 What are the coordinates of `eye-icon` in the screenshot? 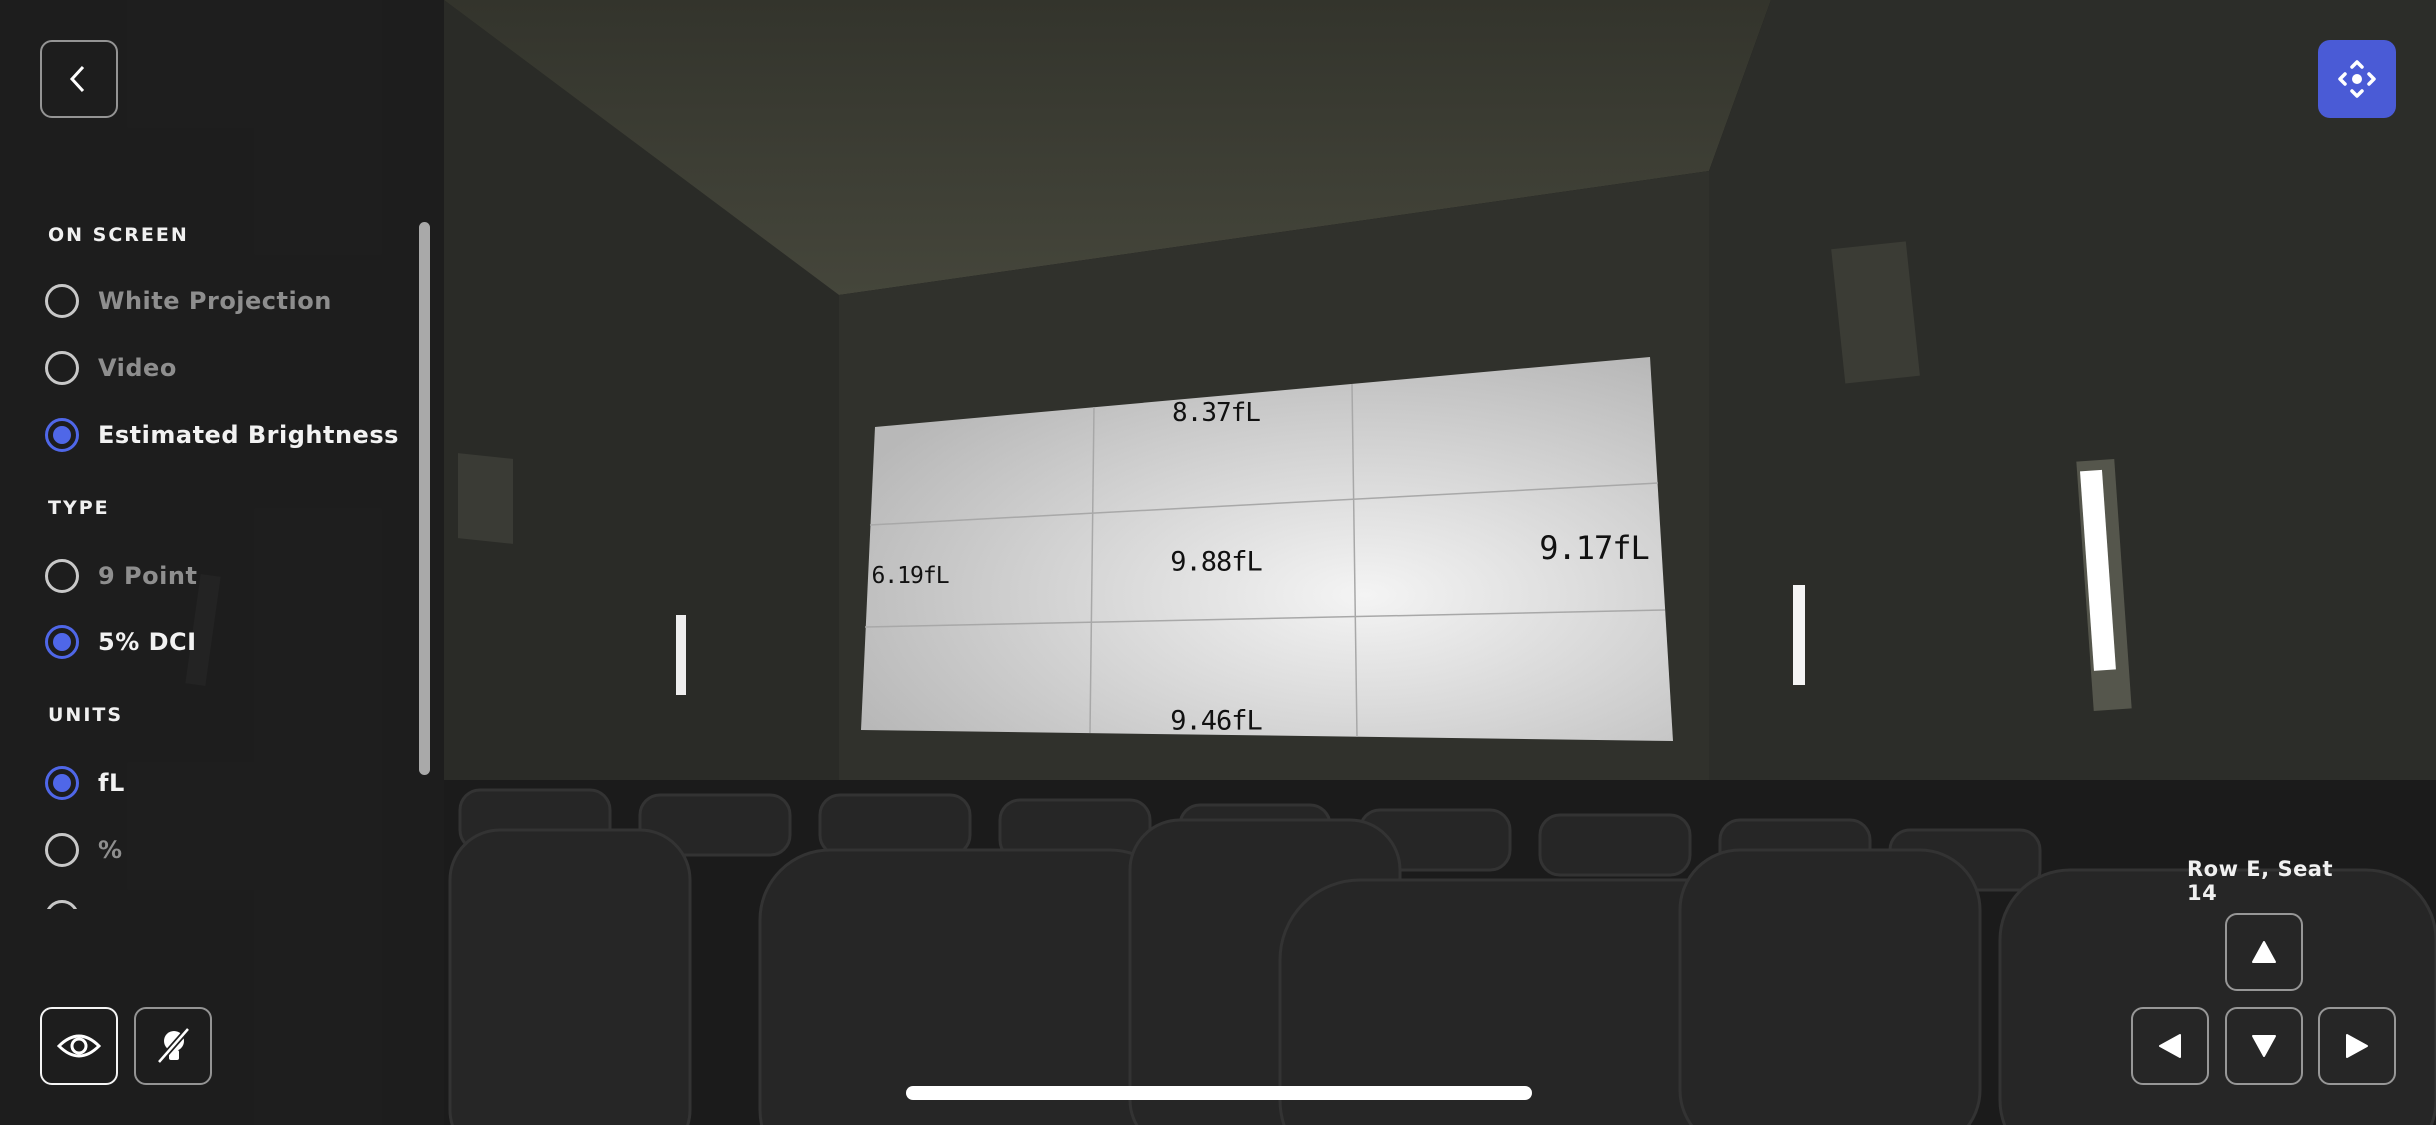 It's located at (79, 1046).